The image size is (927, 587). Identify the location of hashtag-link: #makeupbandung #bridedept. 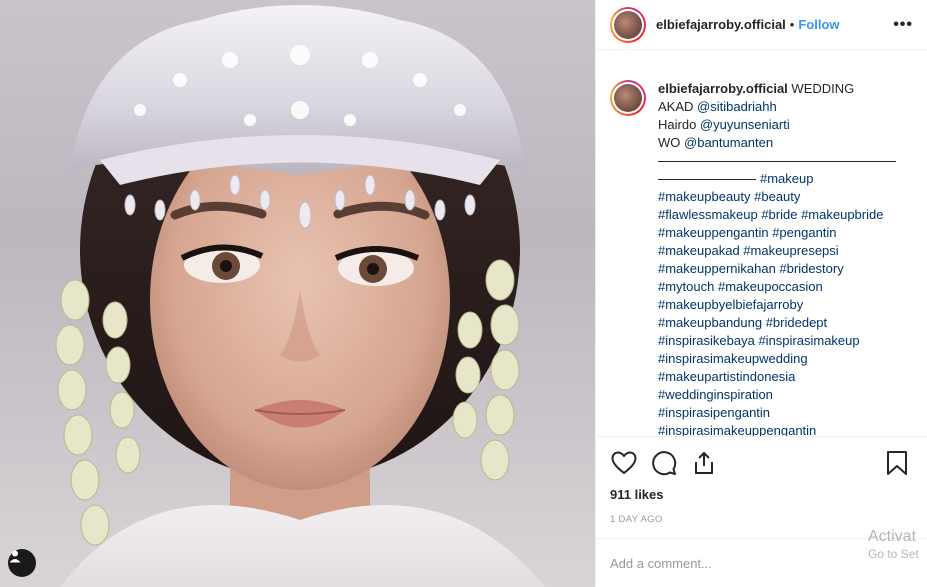
(783, 323).